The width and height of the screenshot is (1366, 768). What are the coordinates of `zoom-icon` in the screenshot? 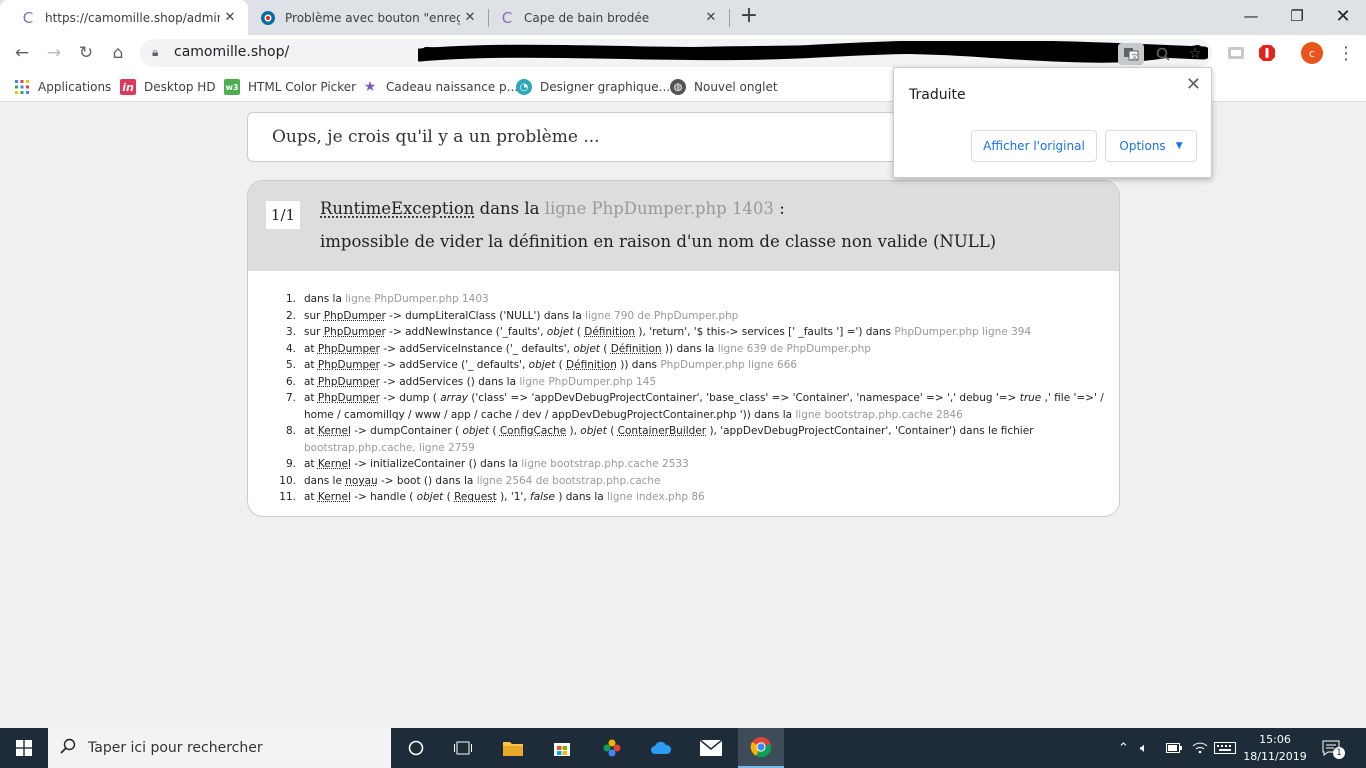 It's located at (1163, 54).